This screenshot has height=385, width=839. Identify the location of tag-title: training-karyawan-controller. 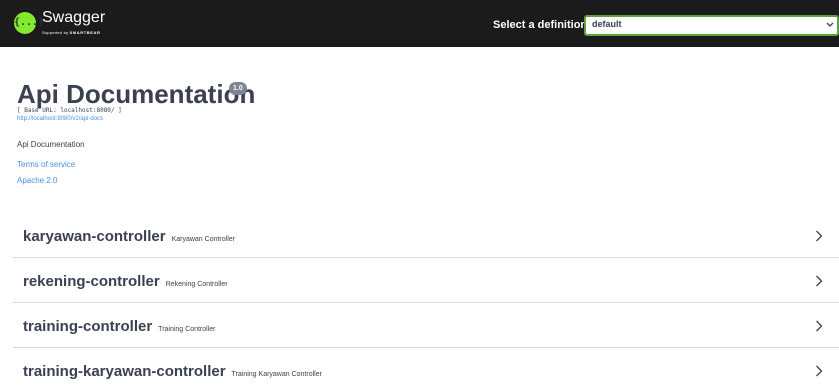
(124, 371).